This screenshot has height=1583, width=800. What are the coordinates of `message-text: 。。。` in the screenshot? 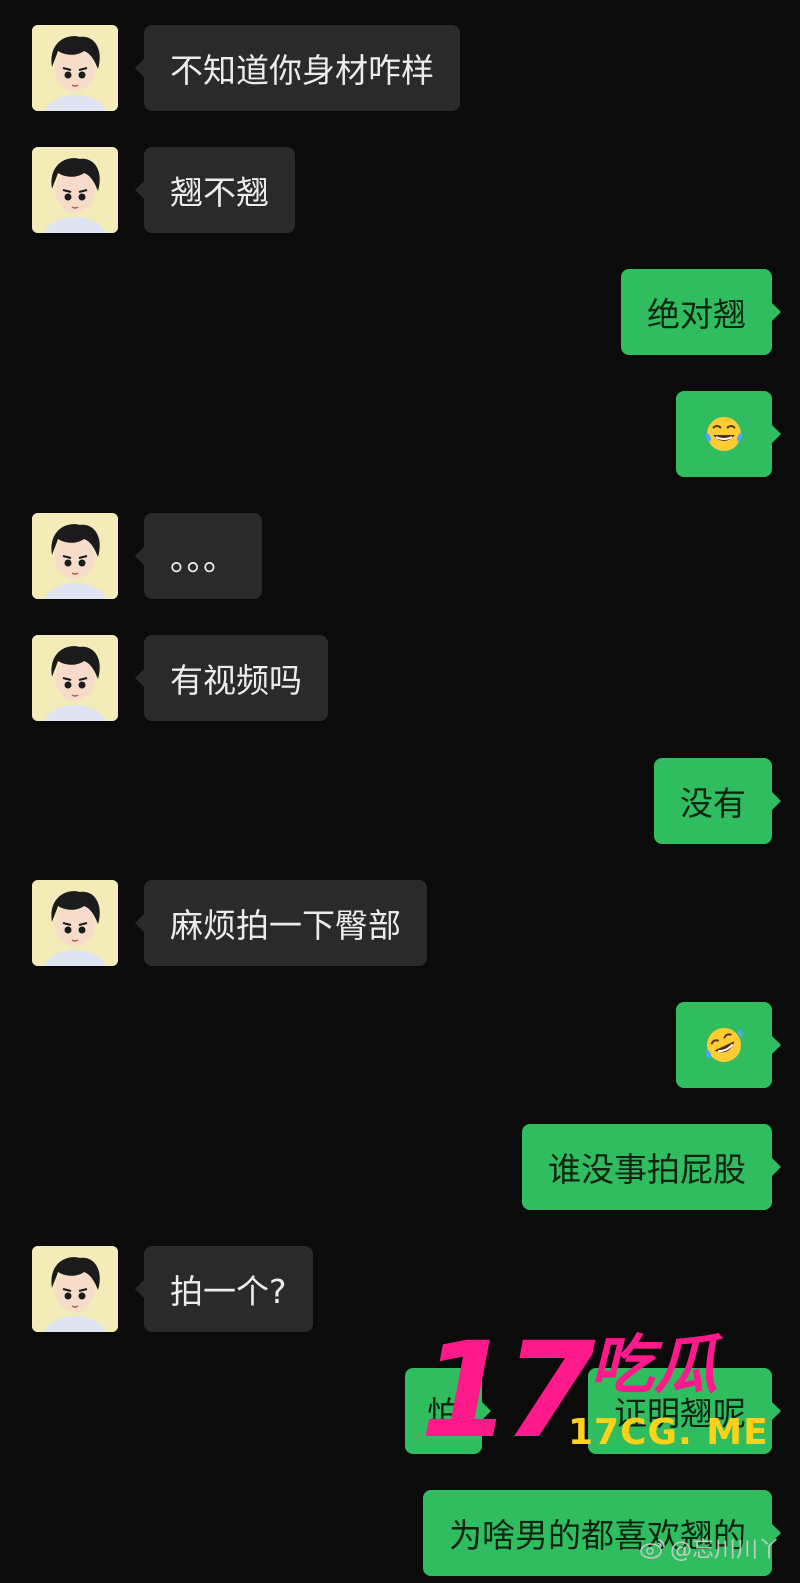 It's located at (203, 558).